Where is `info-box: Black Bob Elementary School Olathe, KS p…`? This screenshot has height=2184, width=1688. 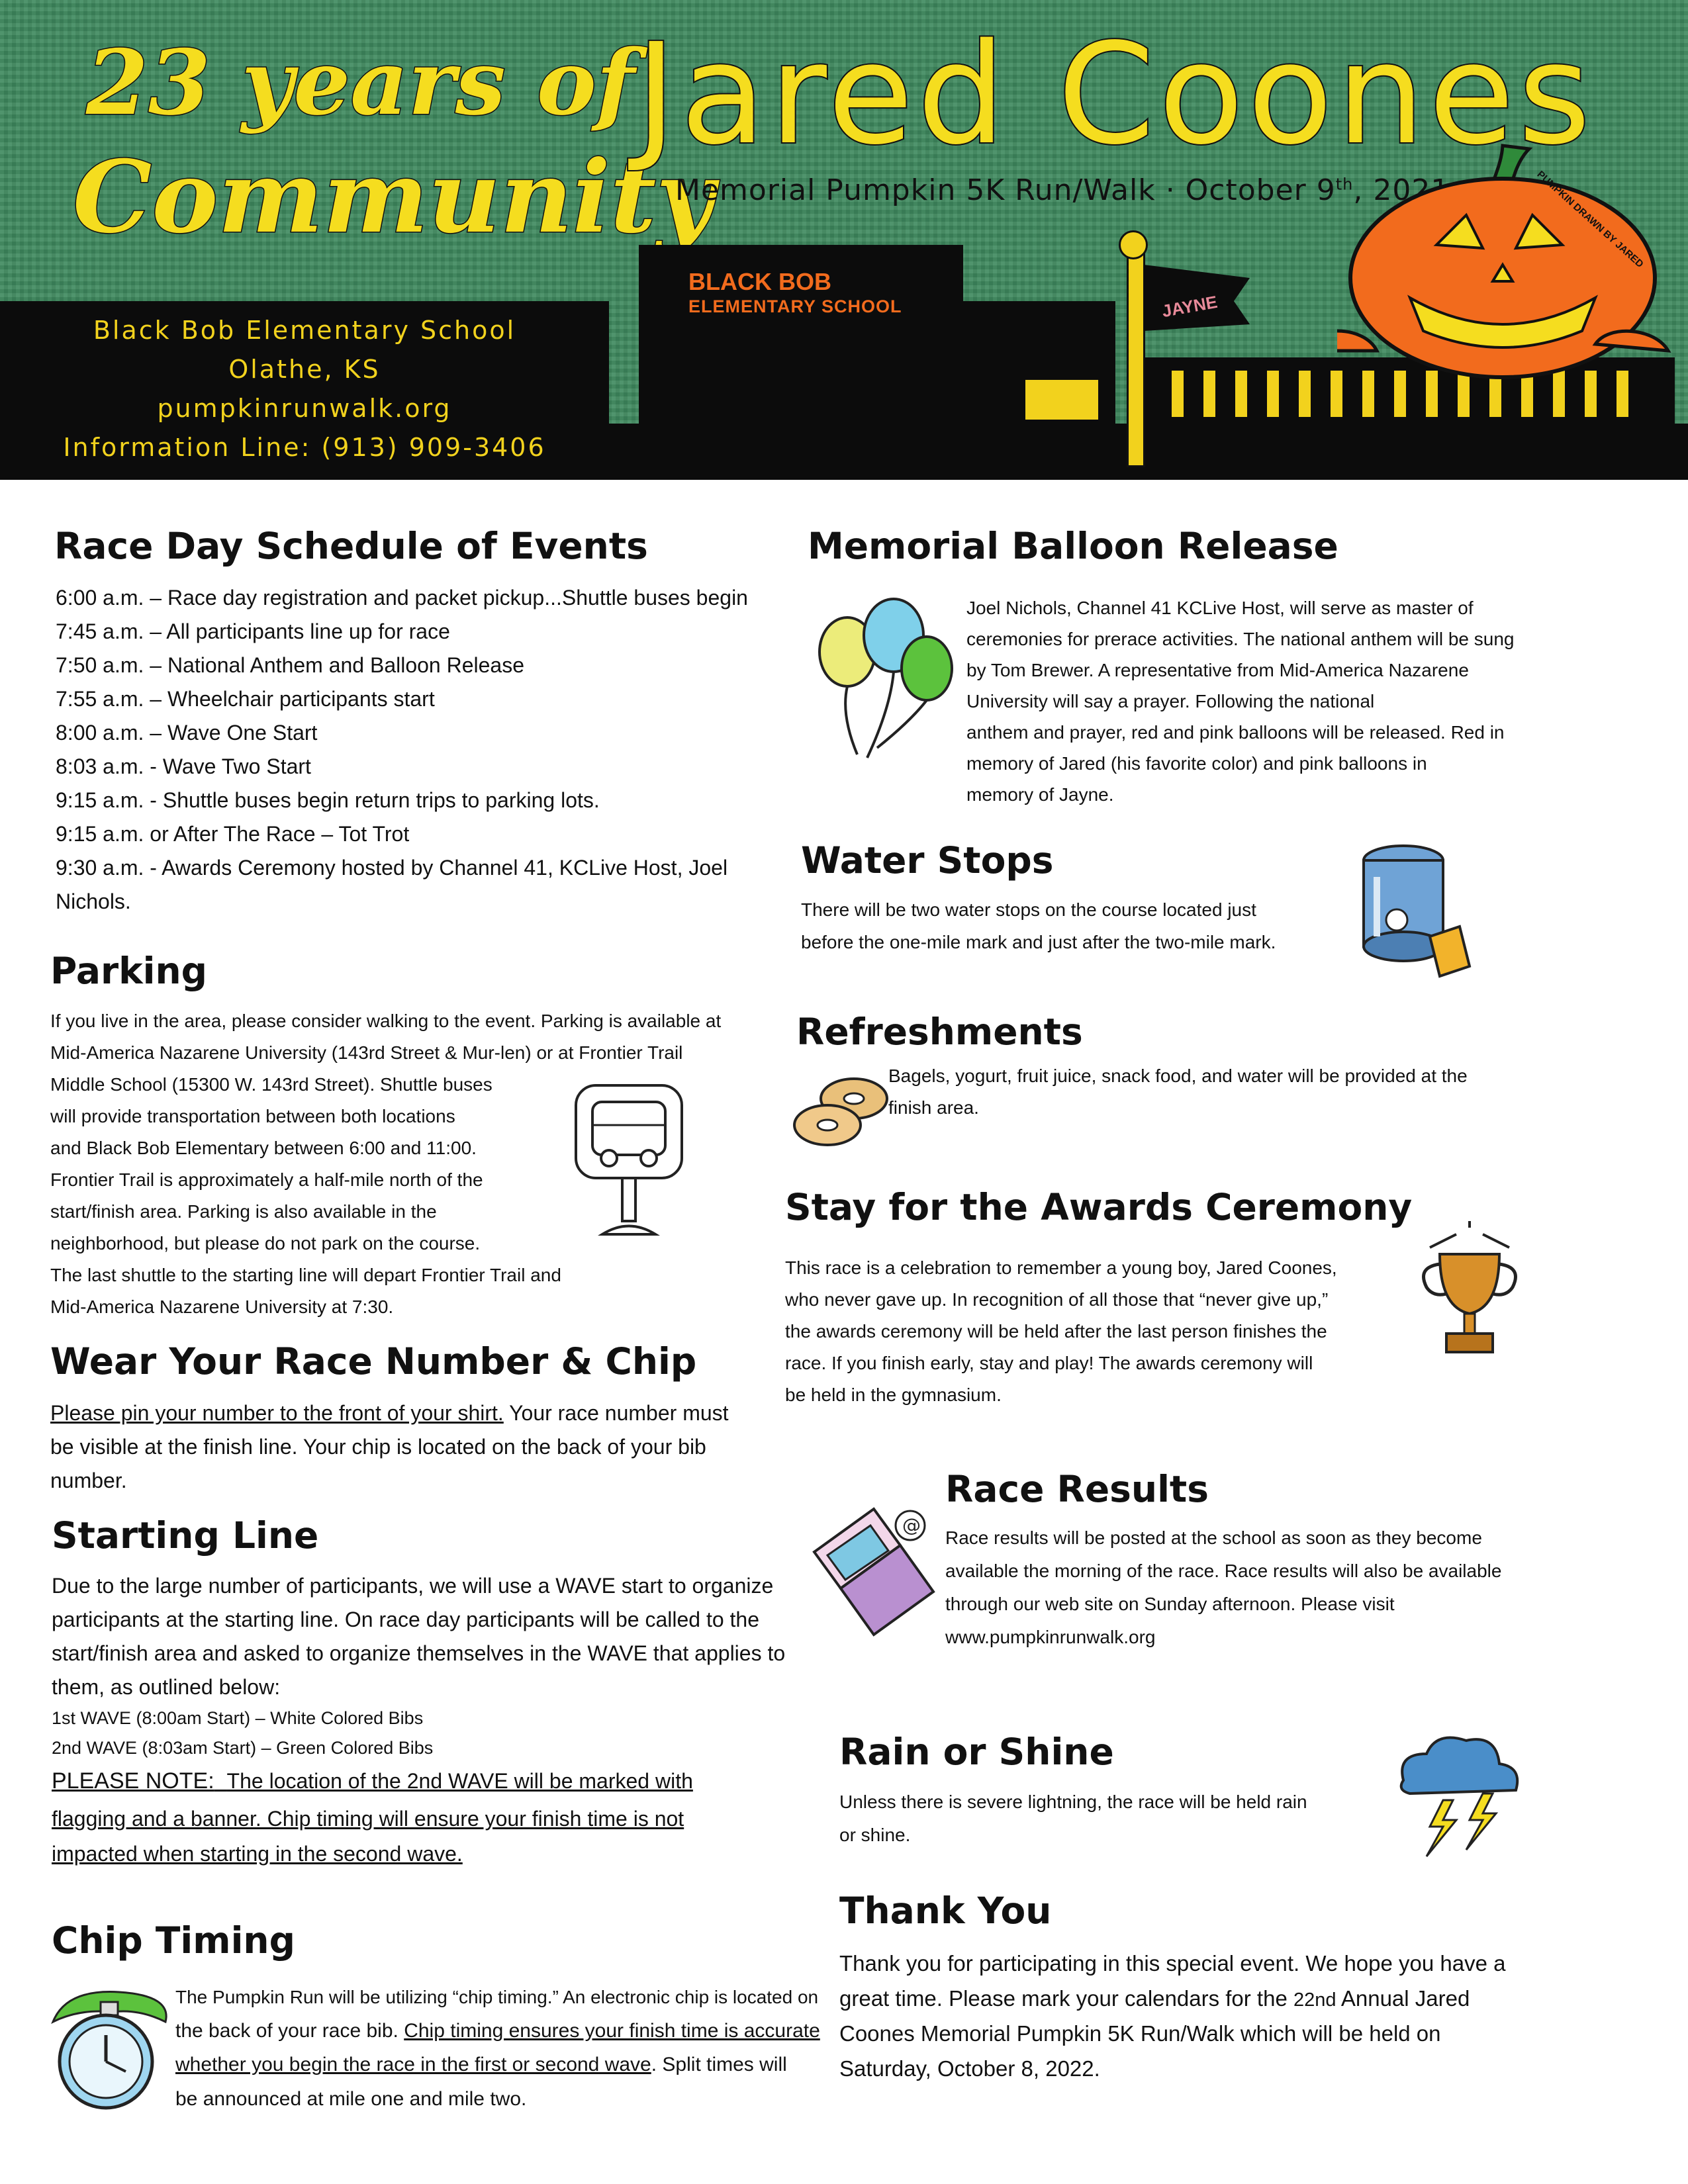 info-box: Black Bob Elementary School Olathe, KS p… is located at coordinates (304, 390).